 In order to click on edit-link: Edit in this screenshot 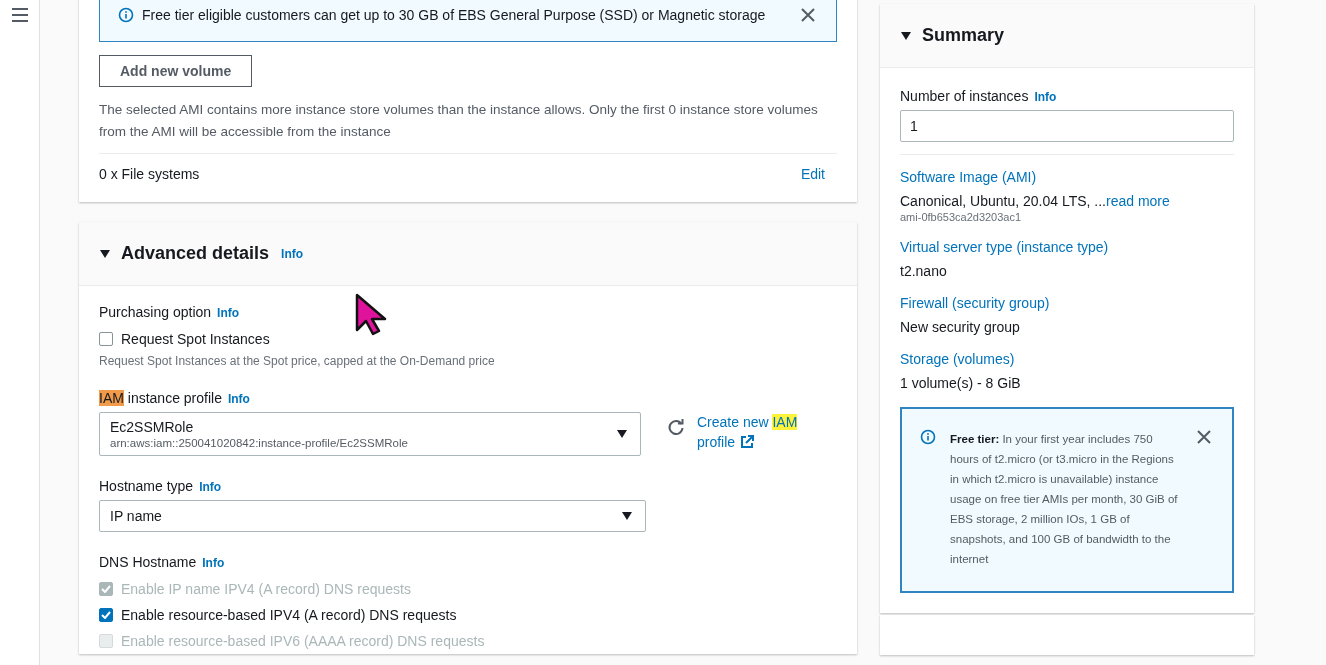, I will do `click(812, 174)`.